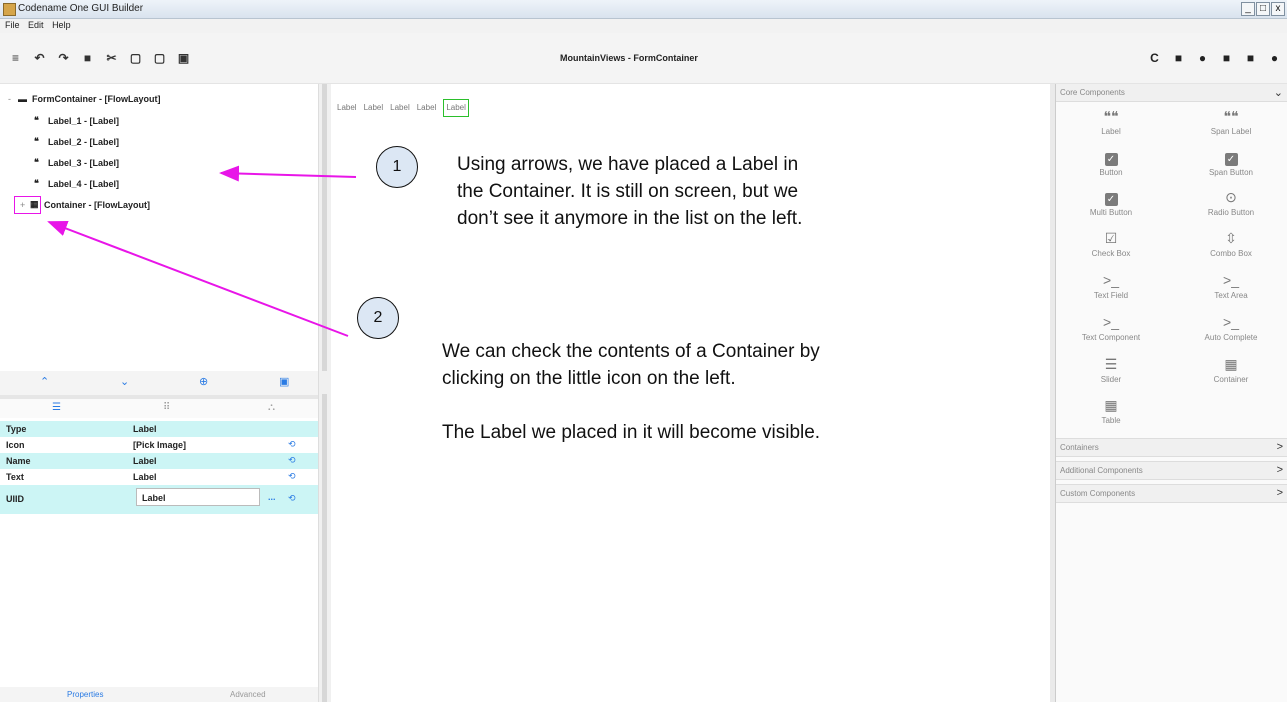  Describe the element at coordinates (1202, 58) in the screenshot. I see `circle-icon: ●` at that location.